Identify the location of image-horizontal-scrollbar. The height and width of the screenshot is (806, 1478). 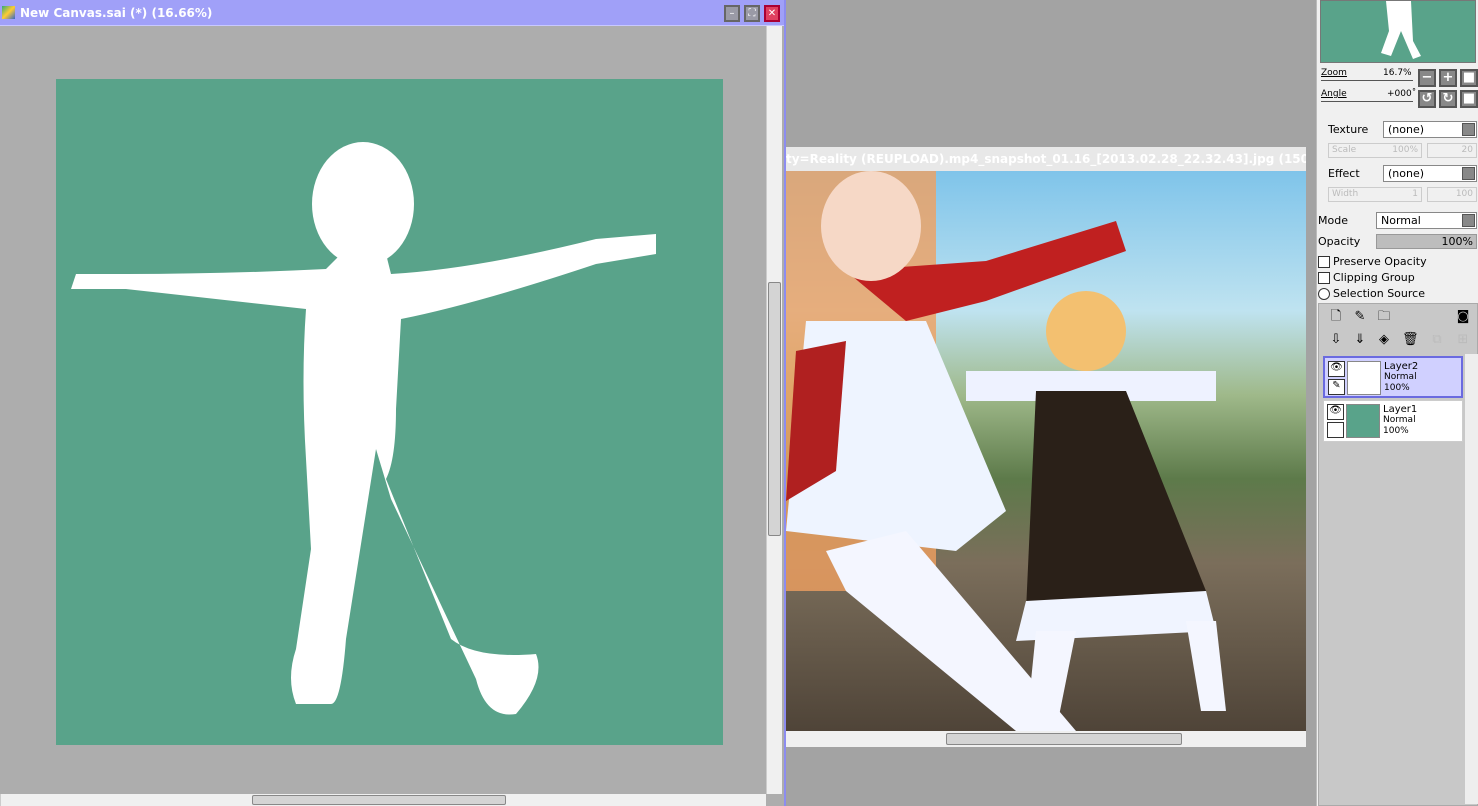
(1046, 739).